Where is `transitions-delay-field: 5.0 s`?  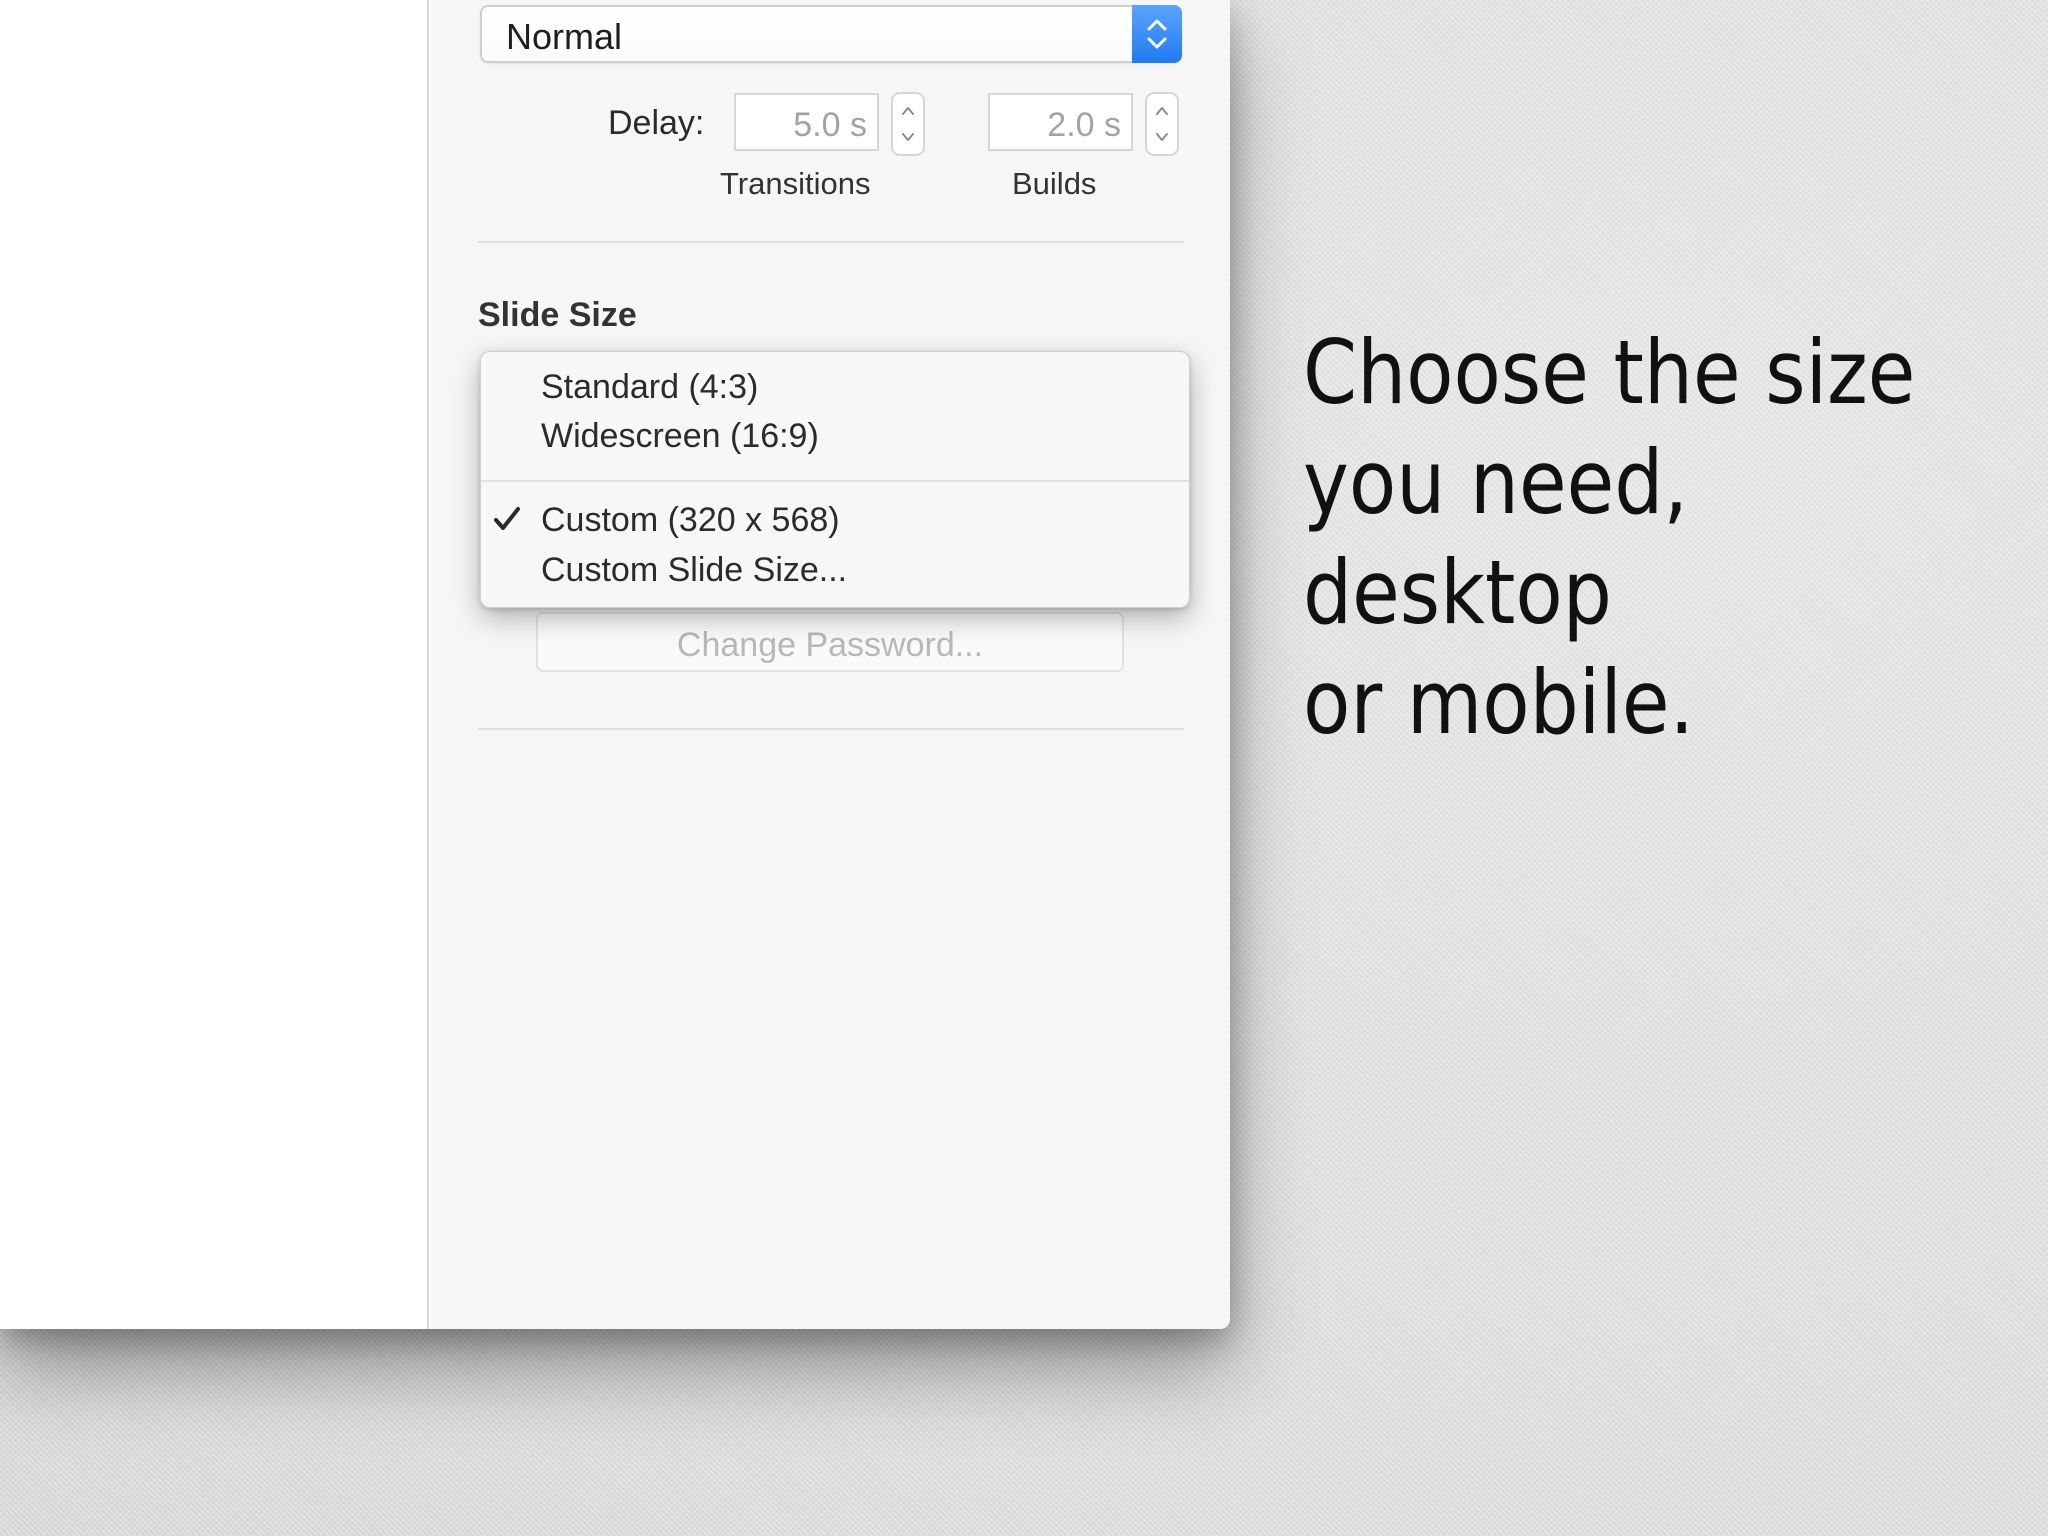
transitions-delay-field: 5.0 s is located at coordinates (806, 122).